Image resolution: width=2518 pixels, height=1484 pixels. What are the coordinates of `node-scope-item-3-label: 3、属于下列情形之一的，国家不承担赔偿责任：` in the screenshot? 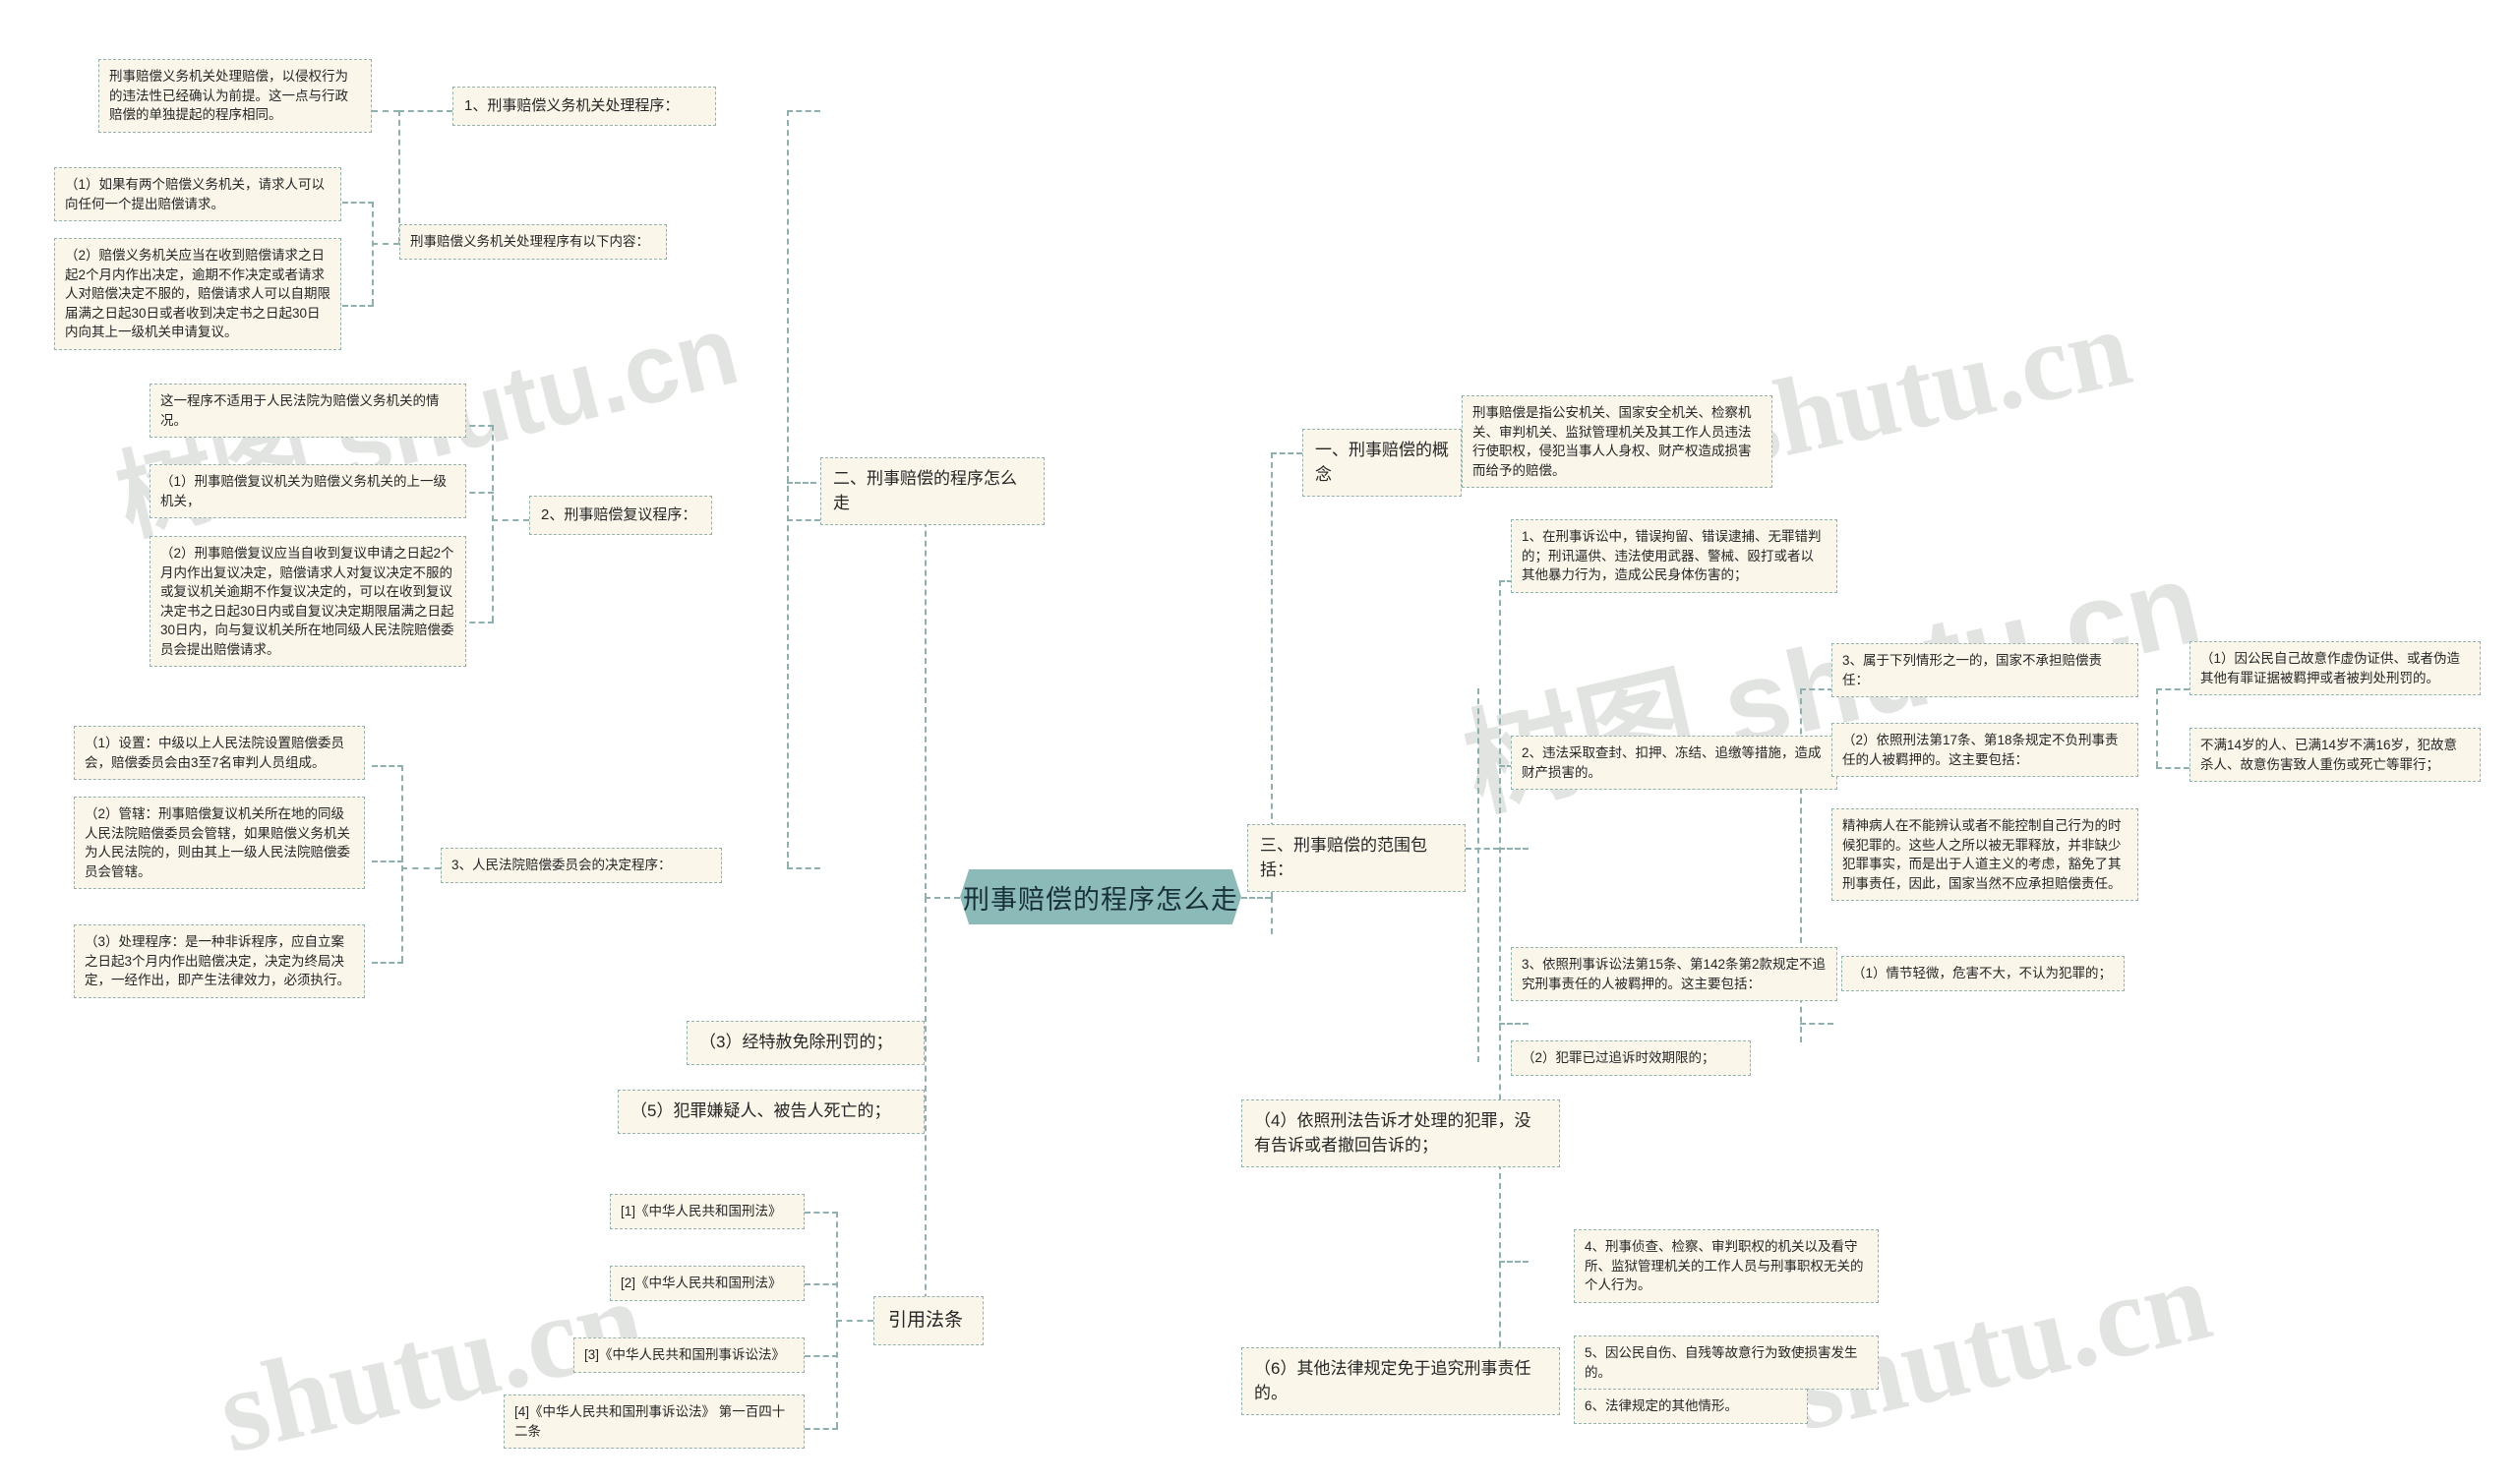 It's located at (1984, 670).